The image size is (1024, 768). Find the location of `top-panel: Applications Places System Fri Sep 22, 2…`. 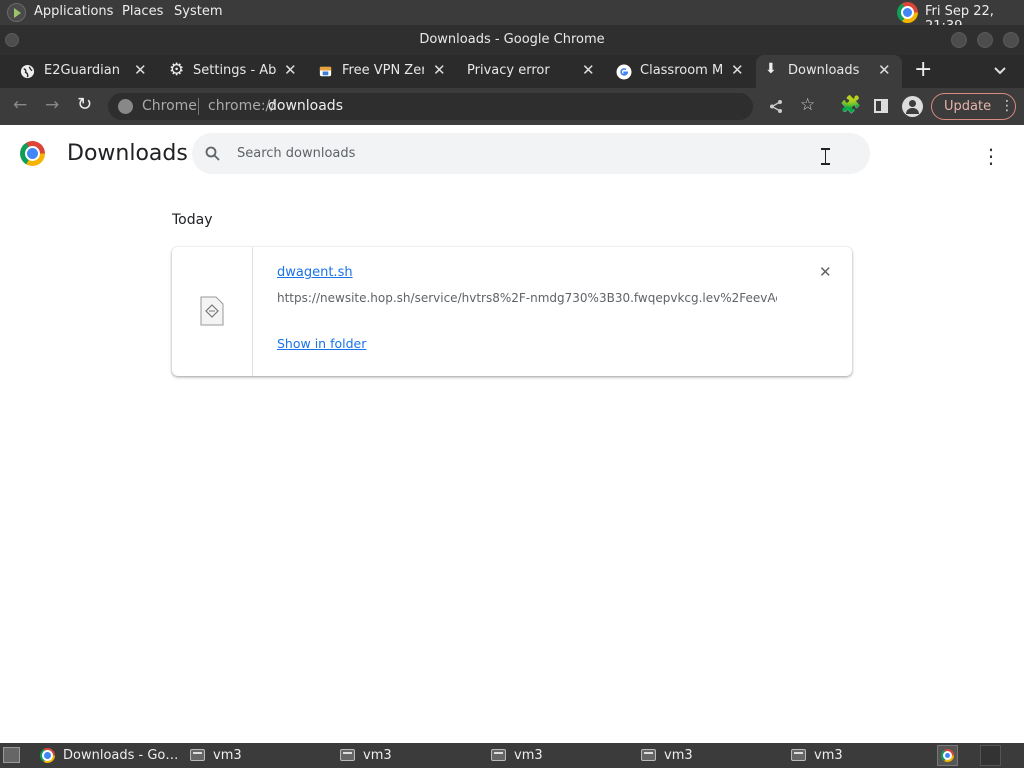

top-panel: Applications Places System Fri Sep 22, 2… is located at coordinates (512, 17).